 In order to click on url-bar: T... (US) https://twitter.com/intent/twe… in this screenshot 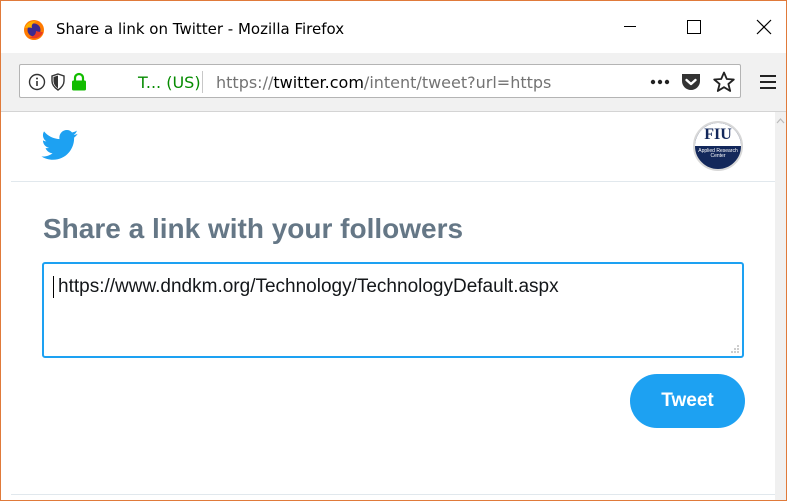, I will do `click(380, 81)`.